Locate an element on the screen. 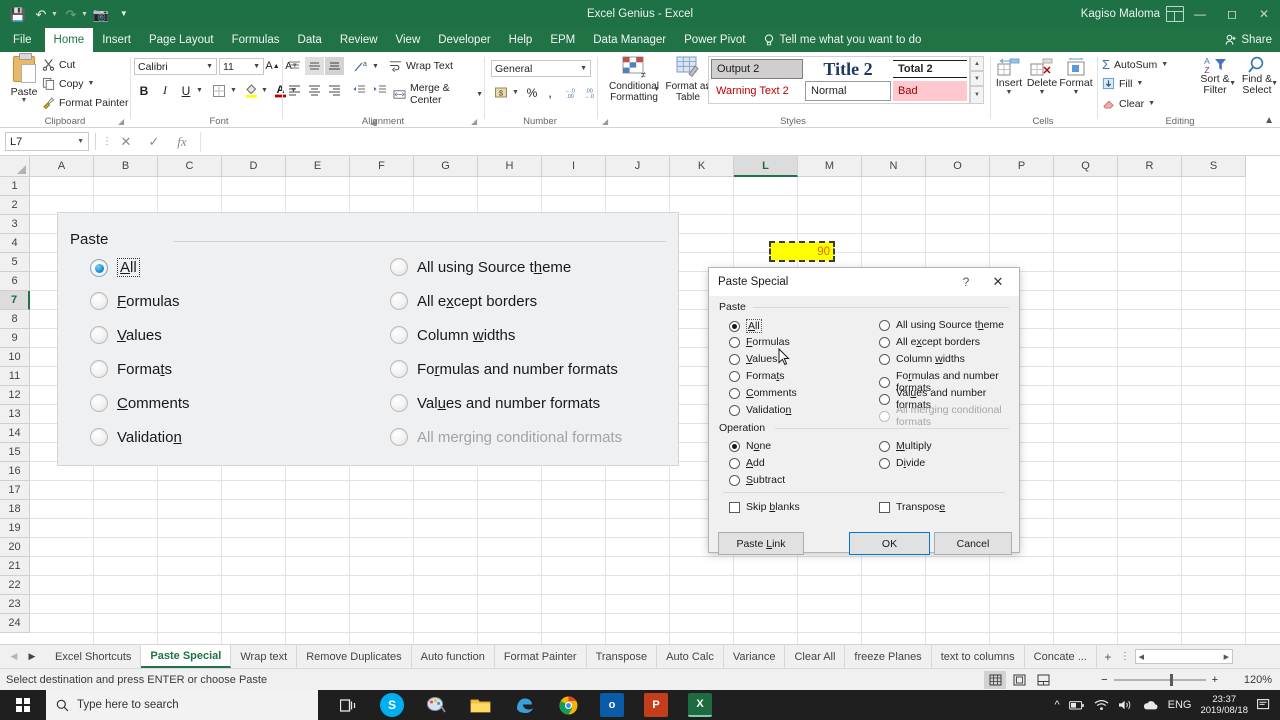  row-header-11: 11 is located at coordinates (15, 376).